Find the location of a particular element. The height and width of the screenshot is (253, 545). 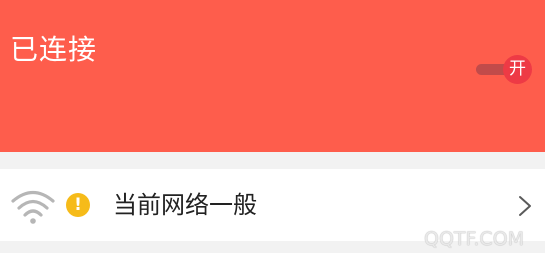

wifi-icon is located at coordinates (33, 207).